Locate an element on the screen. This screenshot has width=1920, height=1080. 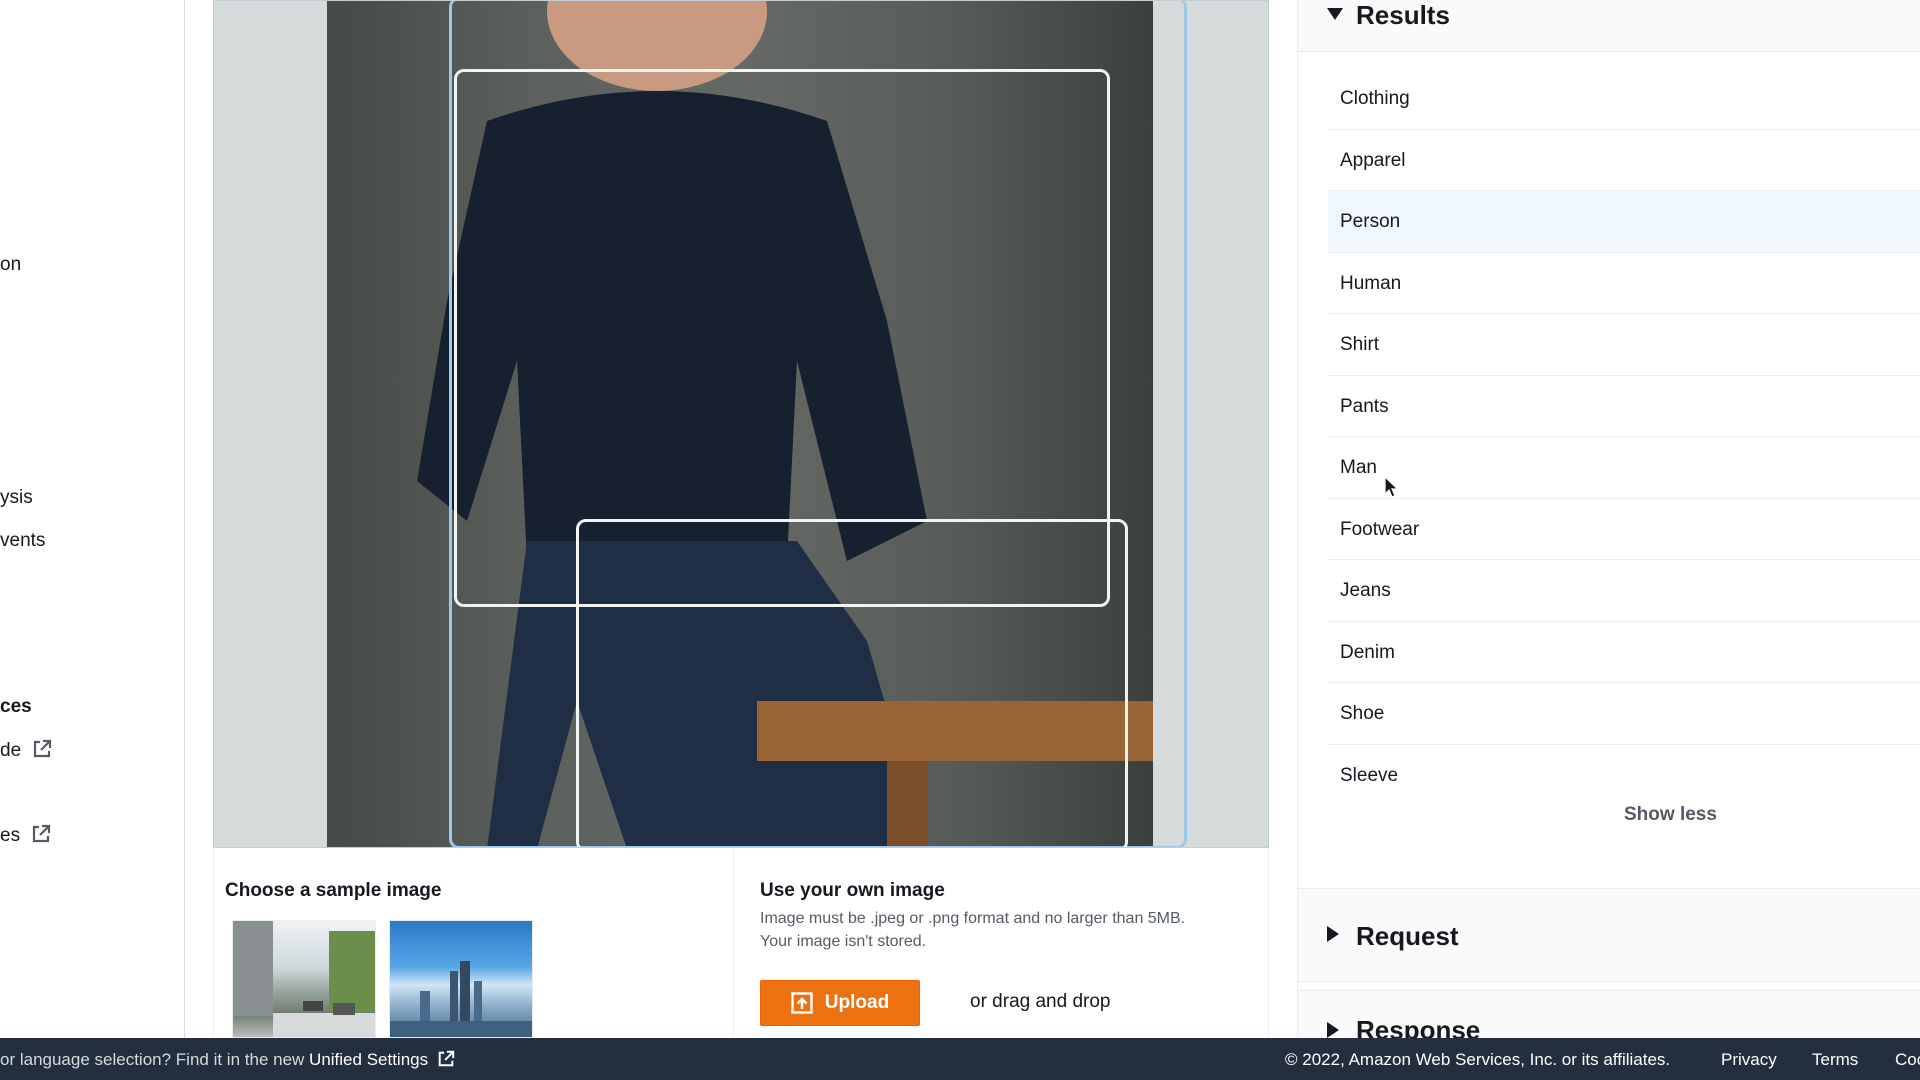
sample-image-street is located at coordinates (304, 979).